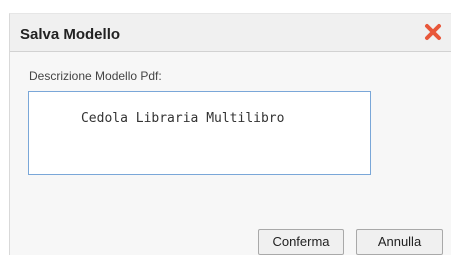  Describe the element at coordinates (364, 168) in the screenshot. I see `resize-handle-icon` at that location.